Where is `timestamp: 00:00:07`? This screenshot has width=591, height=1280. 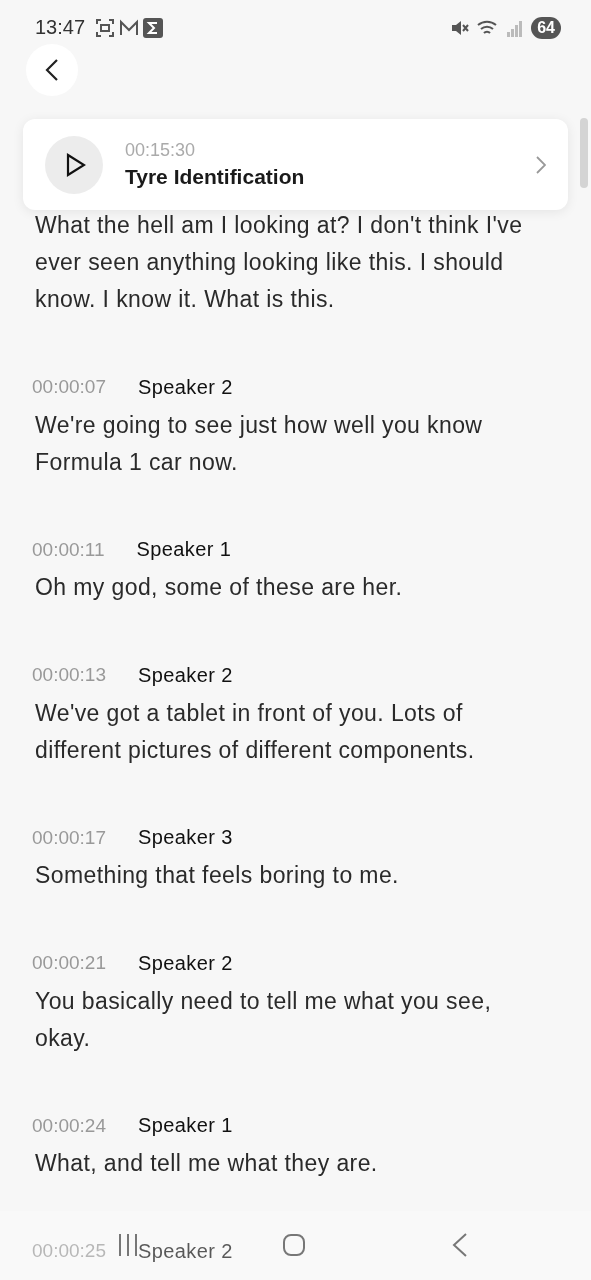
timestamp: 00:00:07 is located at coordinates (69, 387).